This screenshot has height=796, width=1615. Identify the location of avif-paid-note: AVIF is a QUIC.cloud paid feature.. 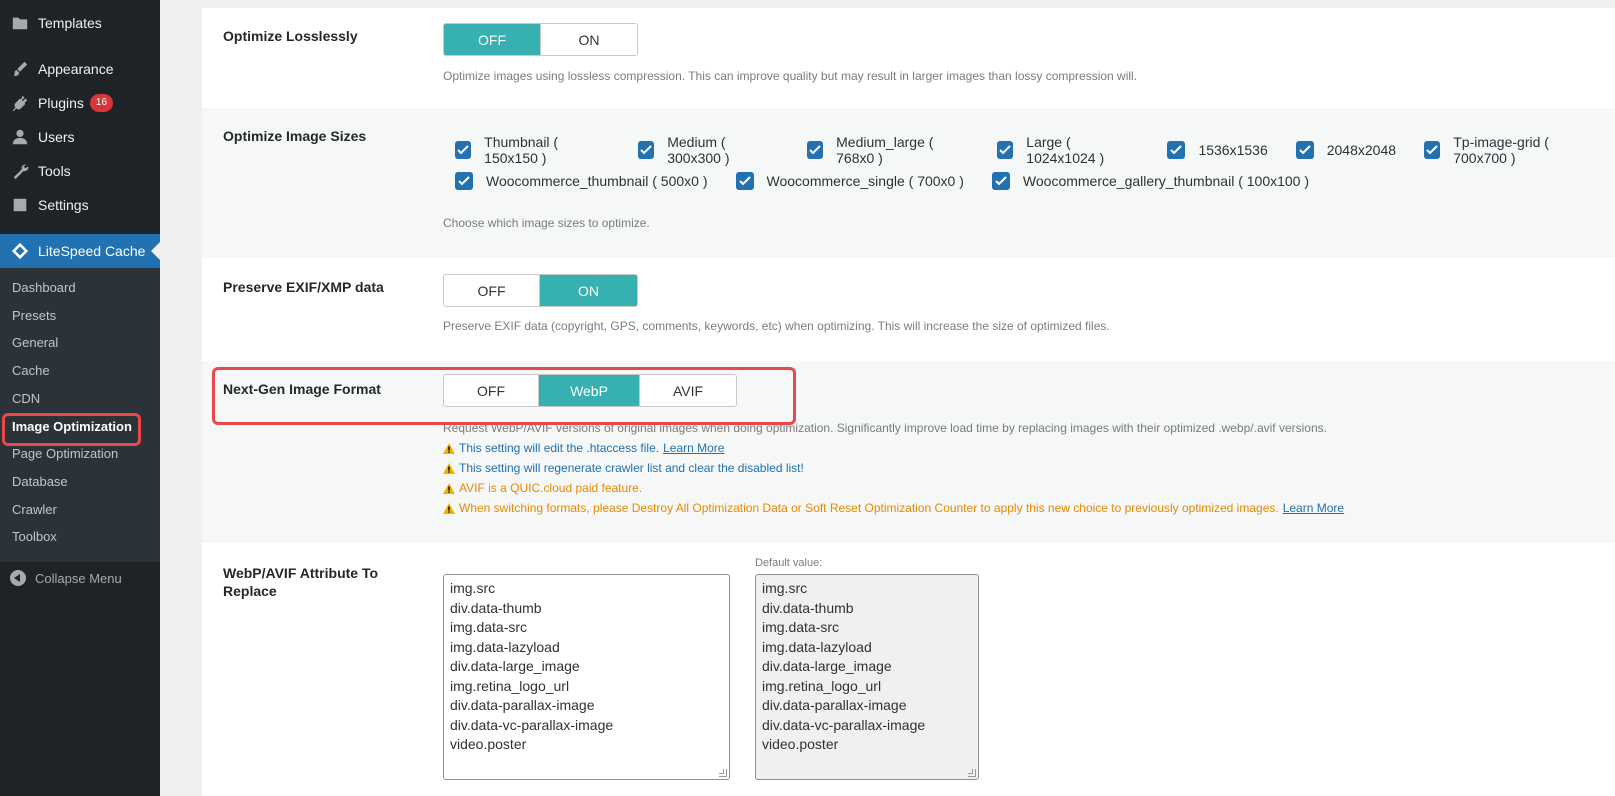
(542, 488).